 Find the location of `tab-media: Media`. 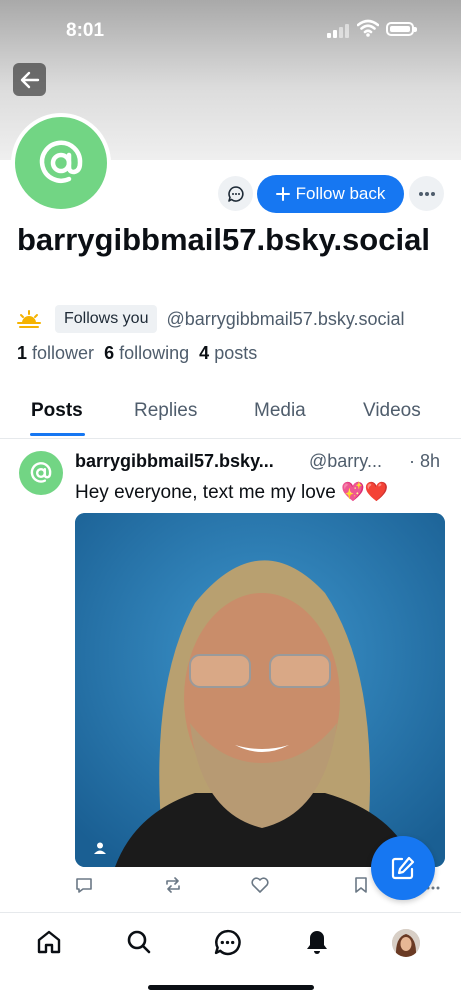

tab-media: Media is located at coordinates (280, 411).